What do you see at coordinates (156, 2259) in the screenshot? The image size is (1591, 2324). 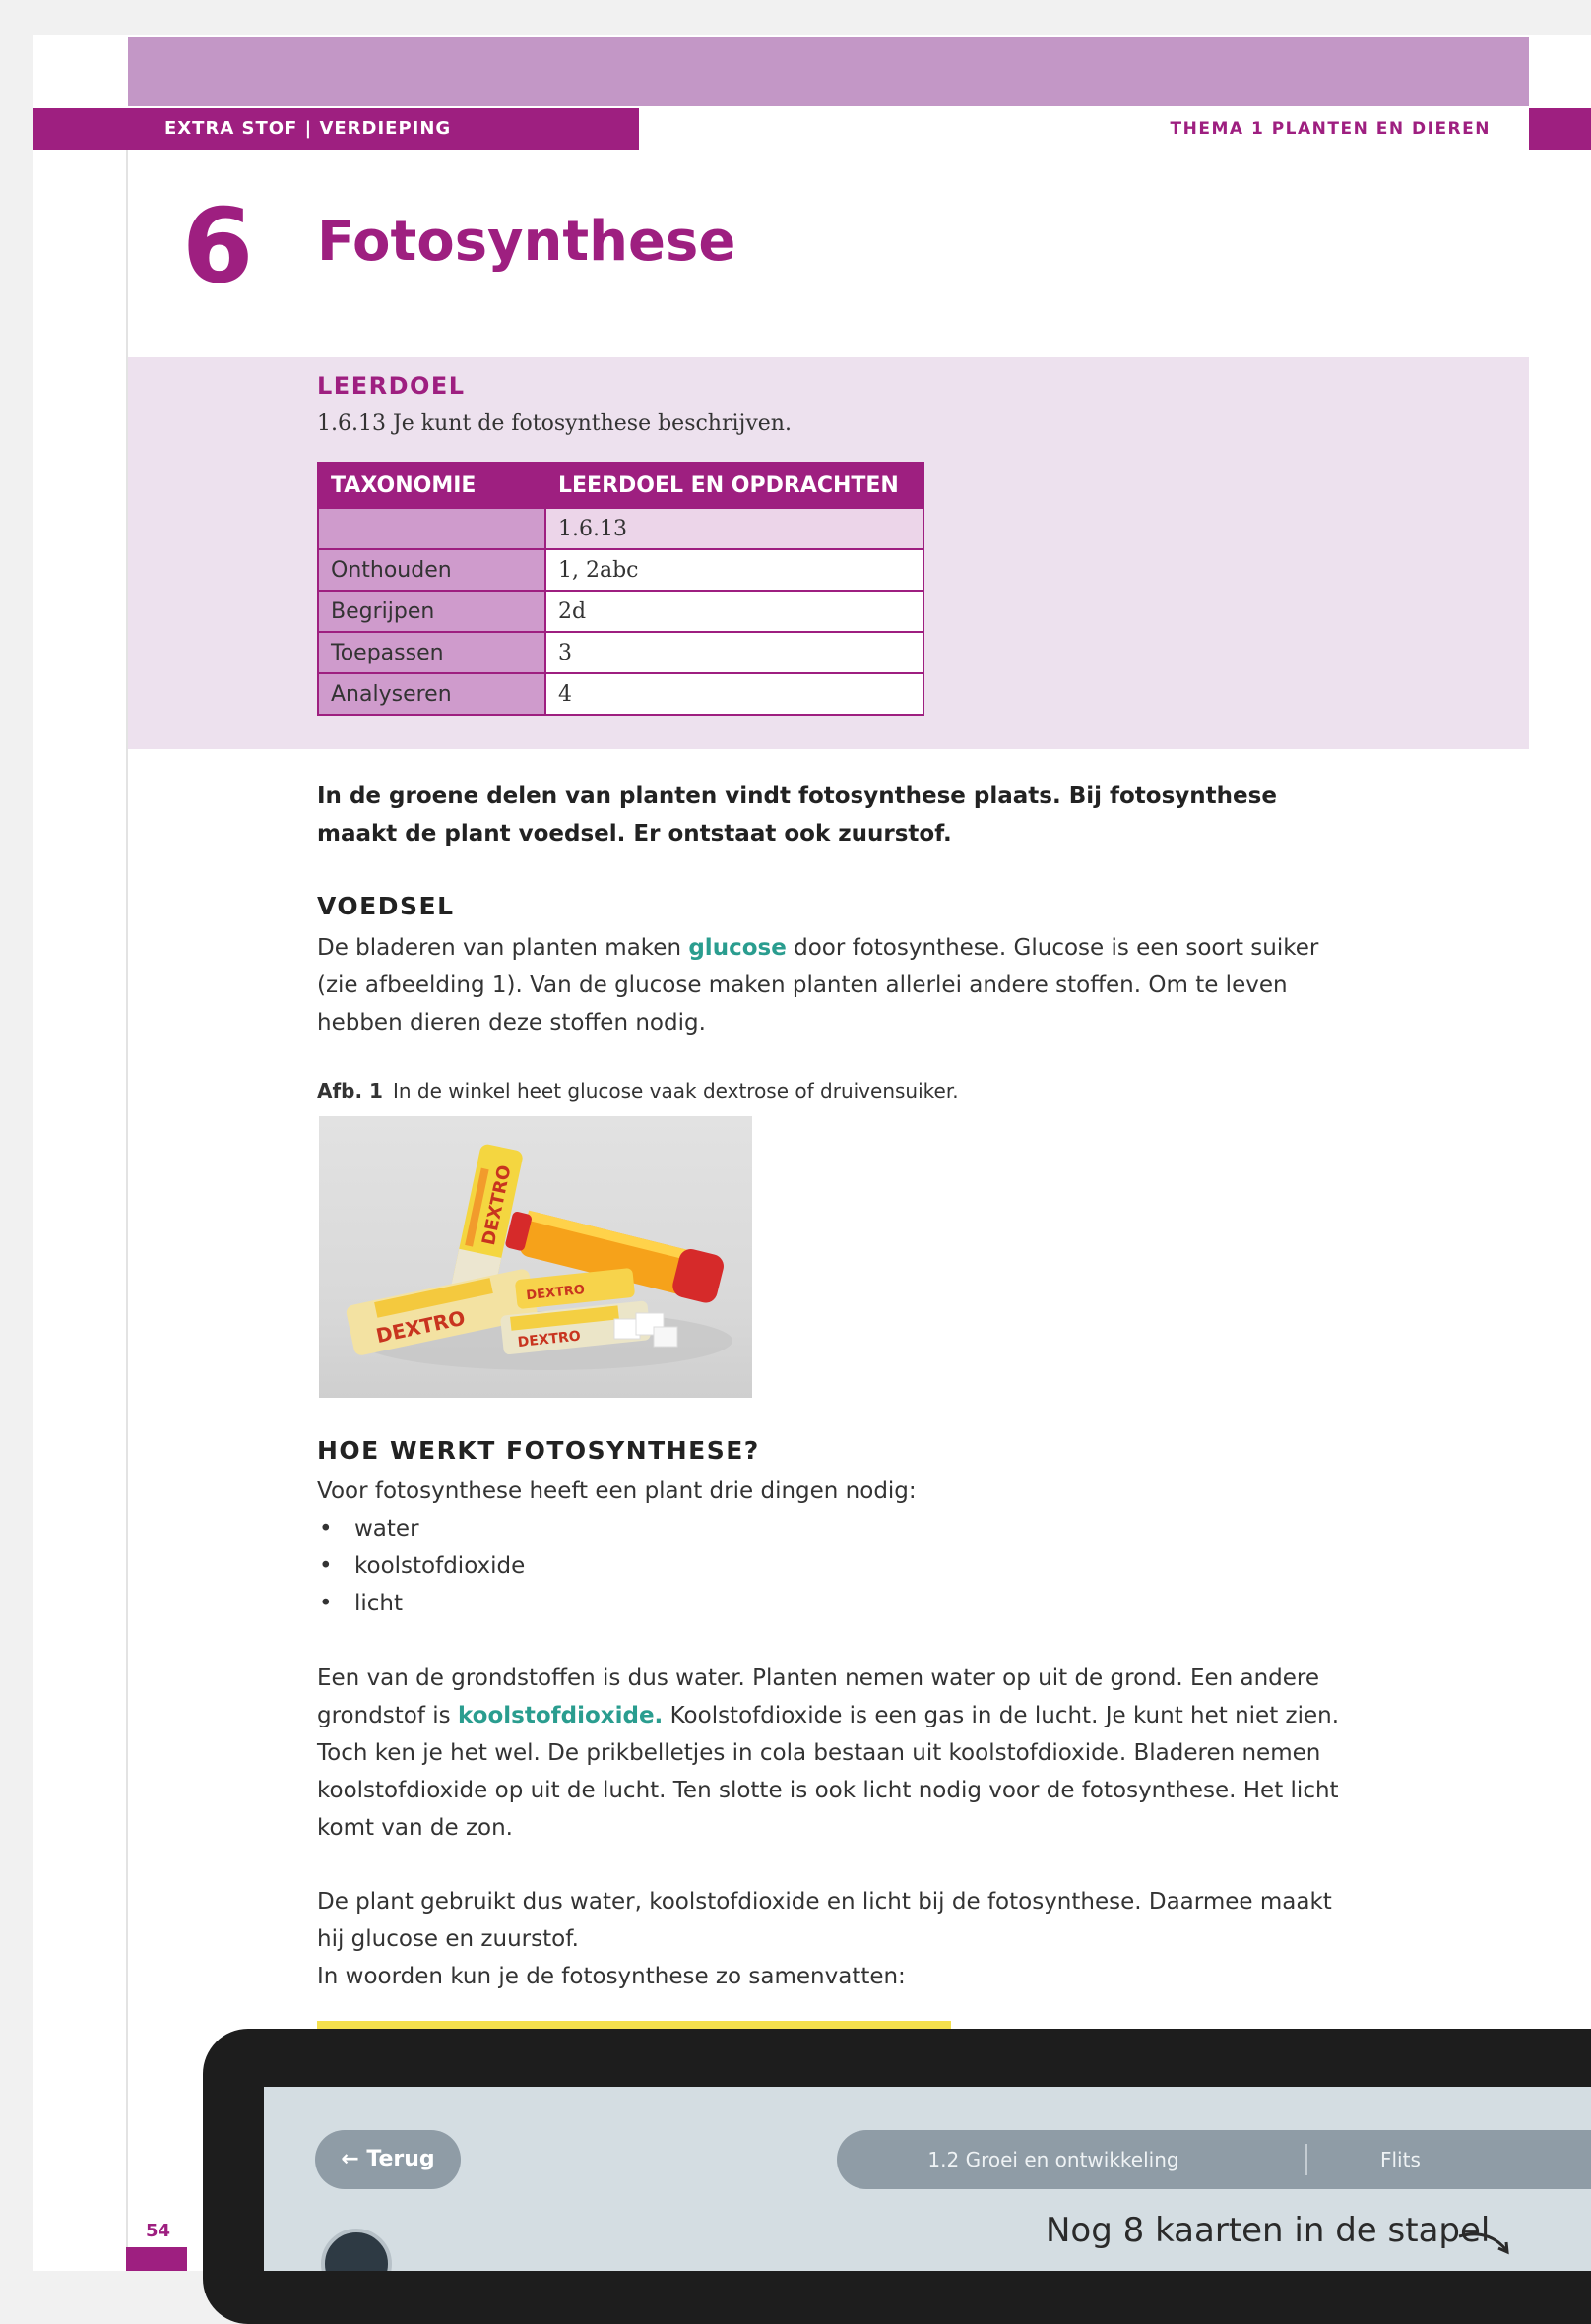 I see `page-number-tab` at bounding box center [156, 2259].